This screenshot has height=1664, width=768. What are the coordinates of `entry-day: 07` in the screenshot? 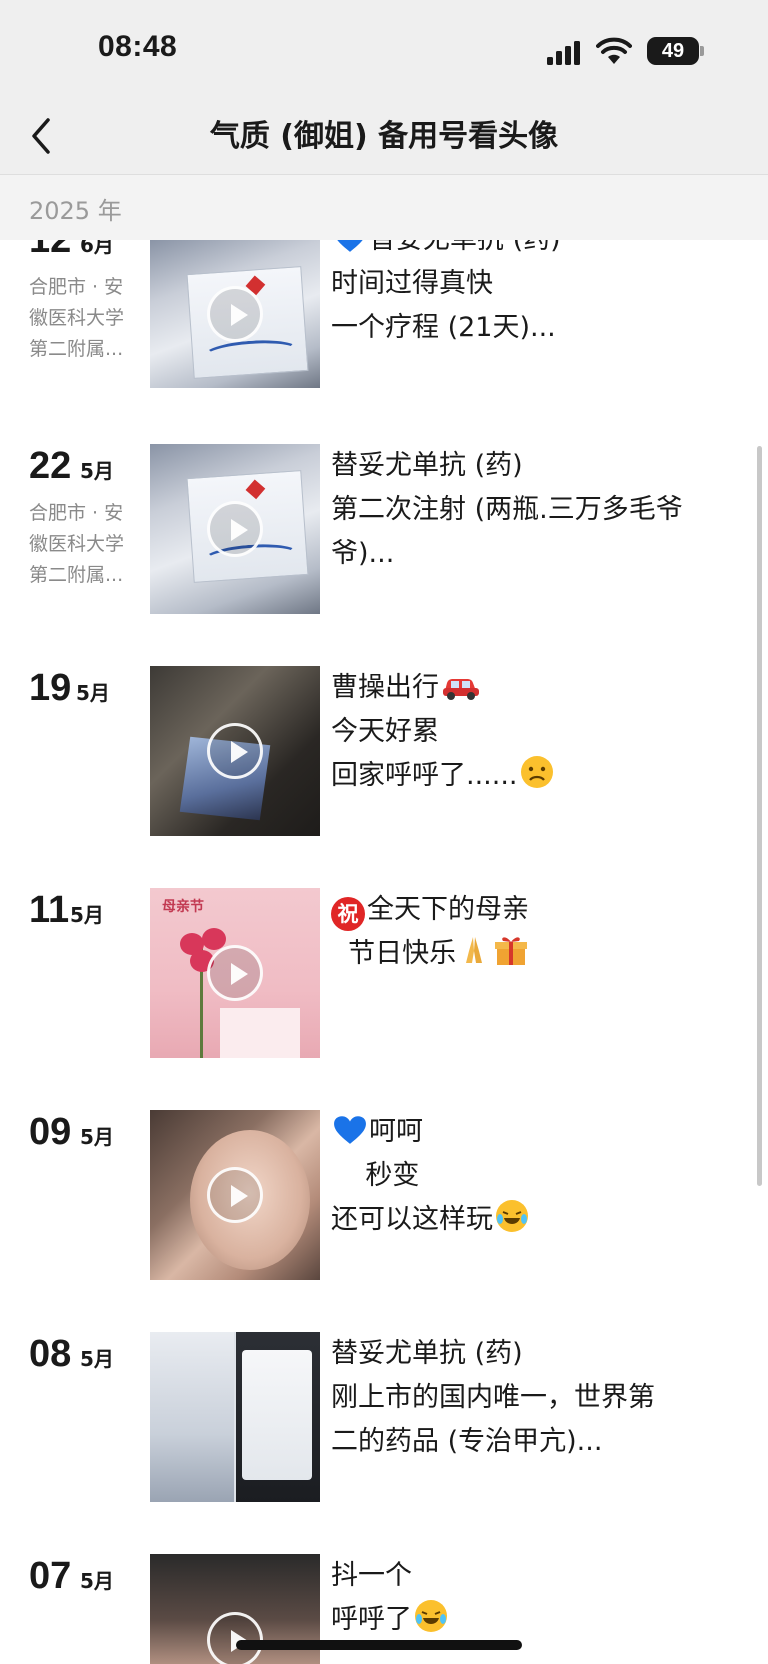 It's located at (50, 1576).